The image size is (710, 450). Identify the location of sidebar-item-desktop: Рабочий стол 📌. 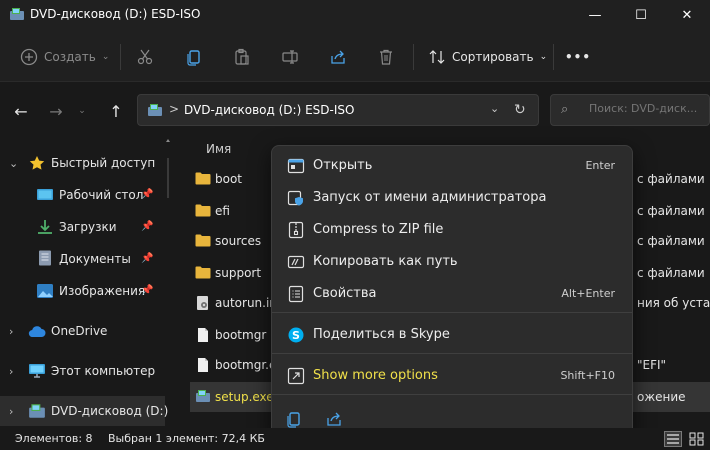
(82, 195).